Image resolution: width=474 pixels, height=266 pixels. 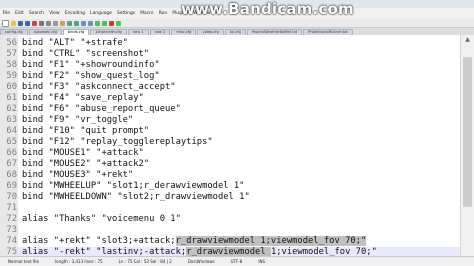 What do you see at coordinates (86, 131) in the screenshot?
I see `code-text: bind "F10" "quit prompt"` at bounding box center [86, 131].